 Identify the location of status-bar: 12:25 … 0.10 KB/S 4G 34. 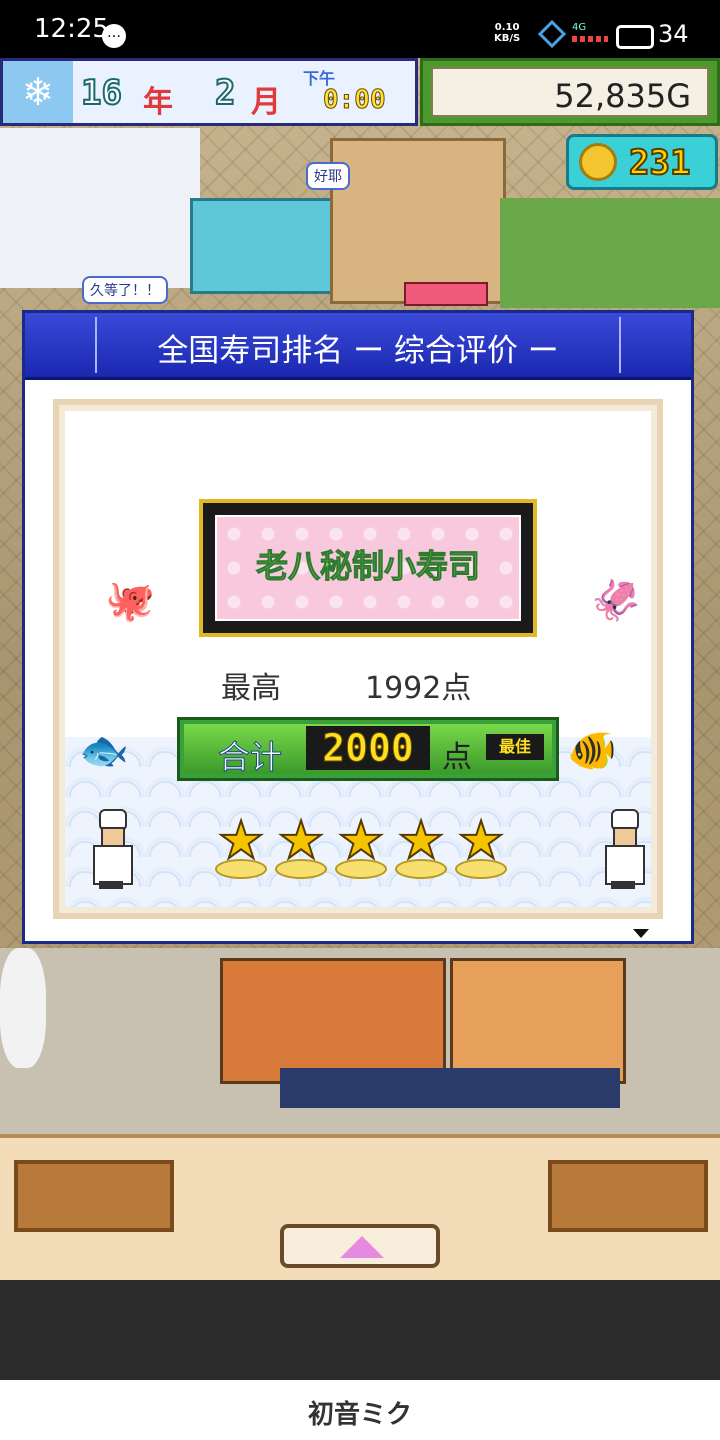
(360, 29).